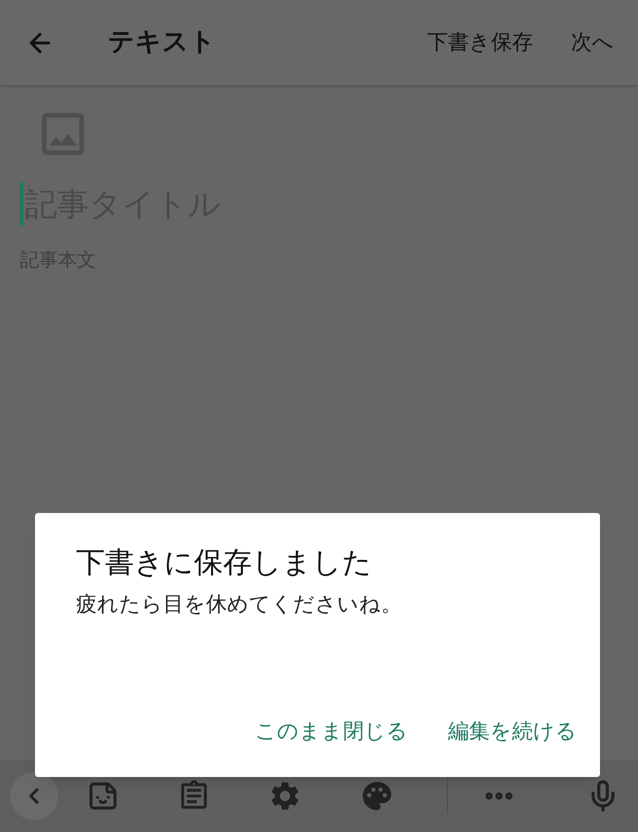 This screenshot has height=832, width=638. What do you see at coordinates (162, 42) in the screenshot?
I see `page-title: テキスト` at bounding box center [162, 42].